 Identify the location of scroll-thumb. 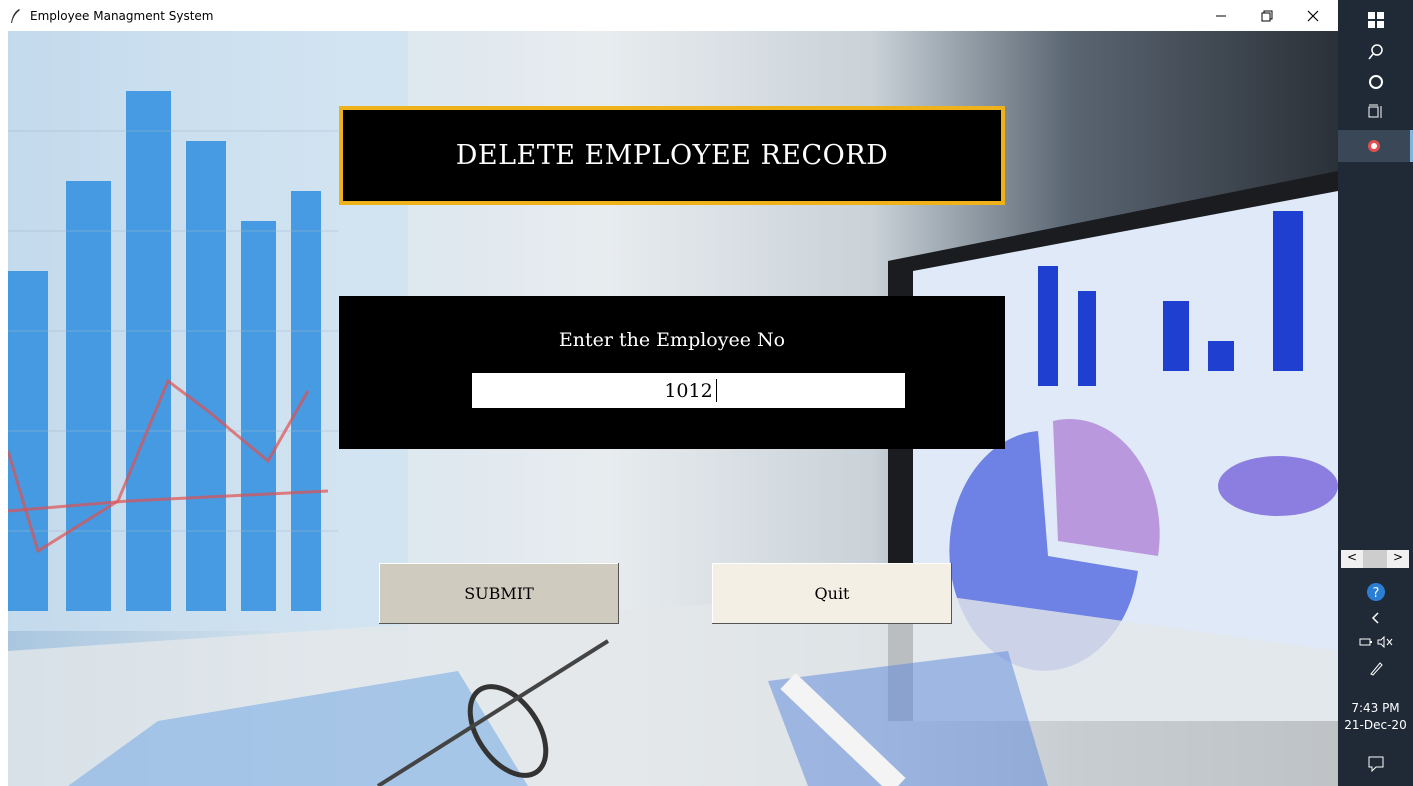
(1375, 559).